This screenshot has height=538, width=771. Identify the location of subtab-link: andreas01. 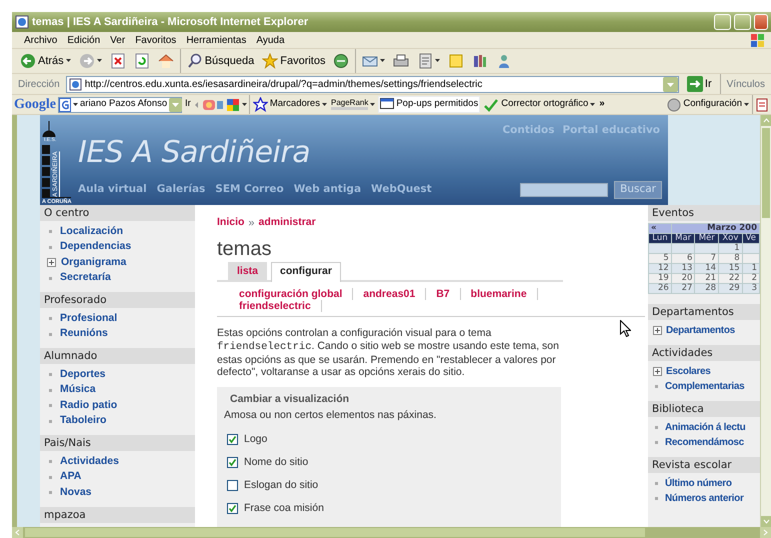
(394, 294).